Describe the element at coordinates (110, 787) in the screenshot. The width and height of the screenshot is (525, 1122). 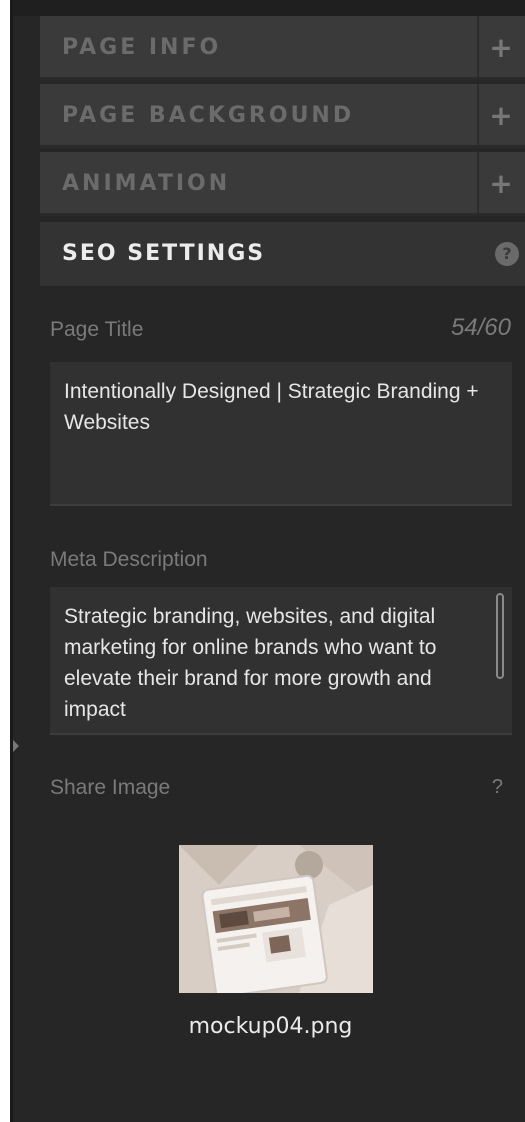
I see `share-image-label: Share Image` at that location.